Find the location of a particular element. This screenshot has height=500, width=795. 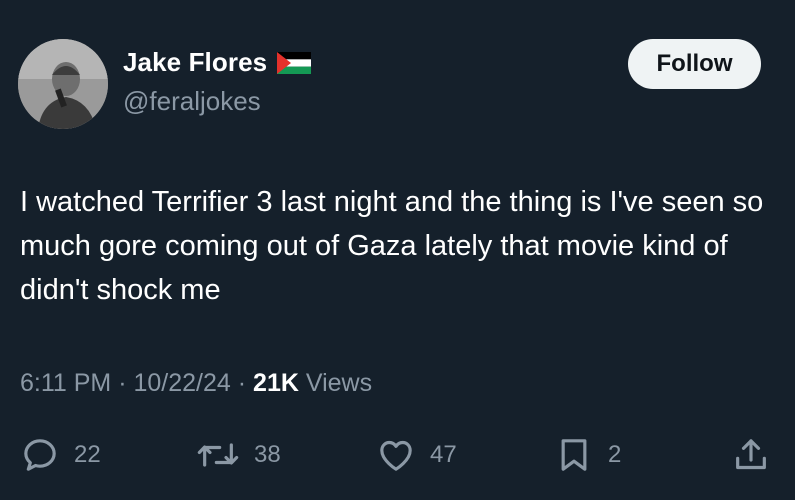

author-name-row: Jake Flores is located at coordinates (217, 62).